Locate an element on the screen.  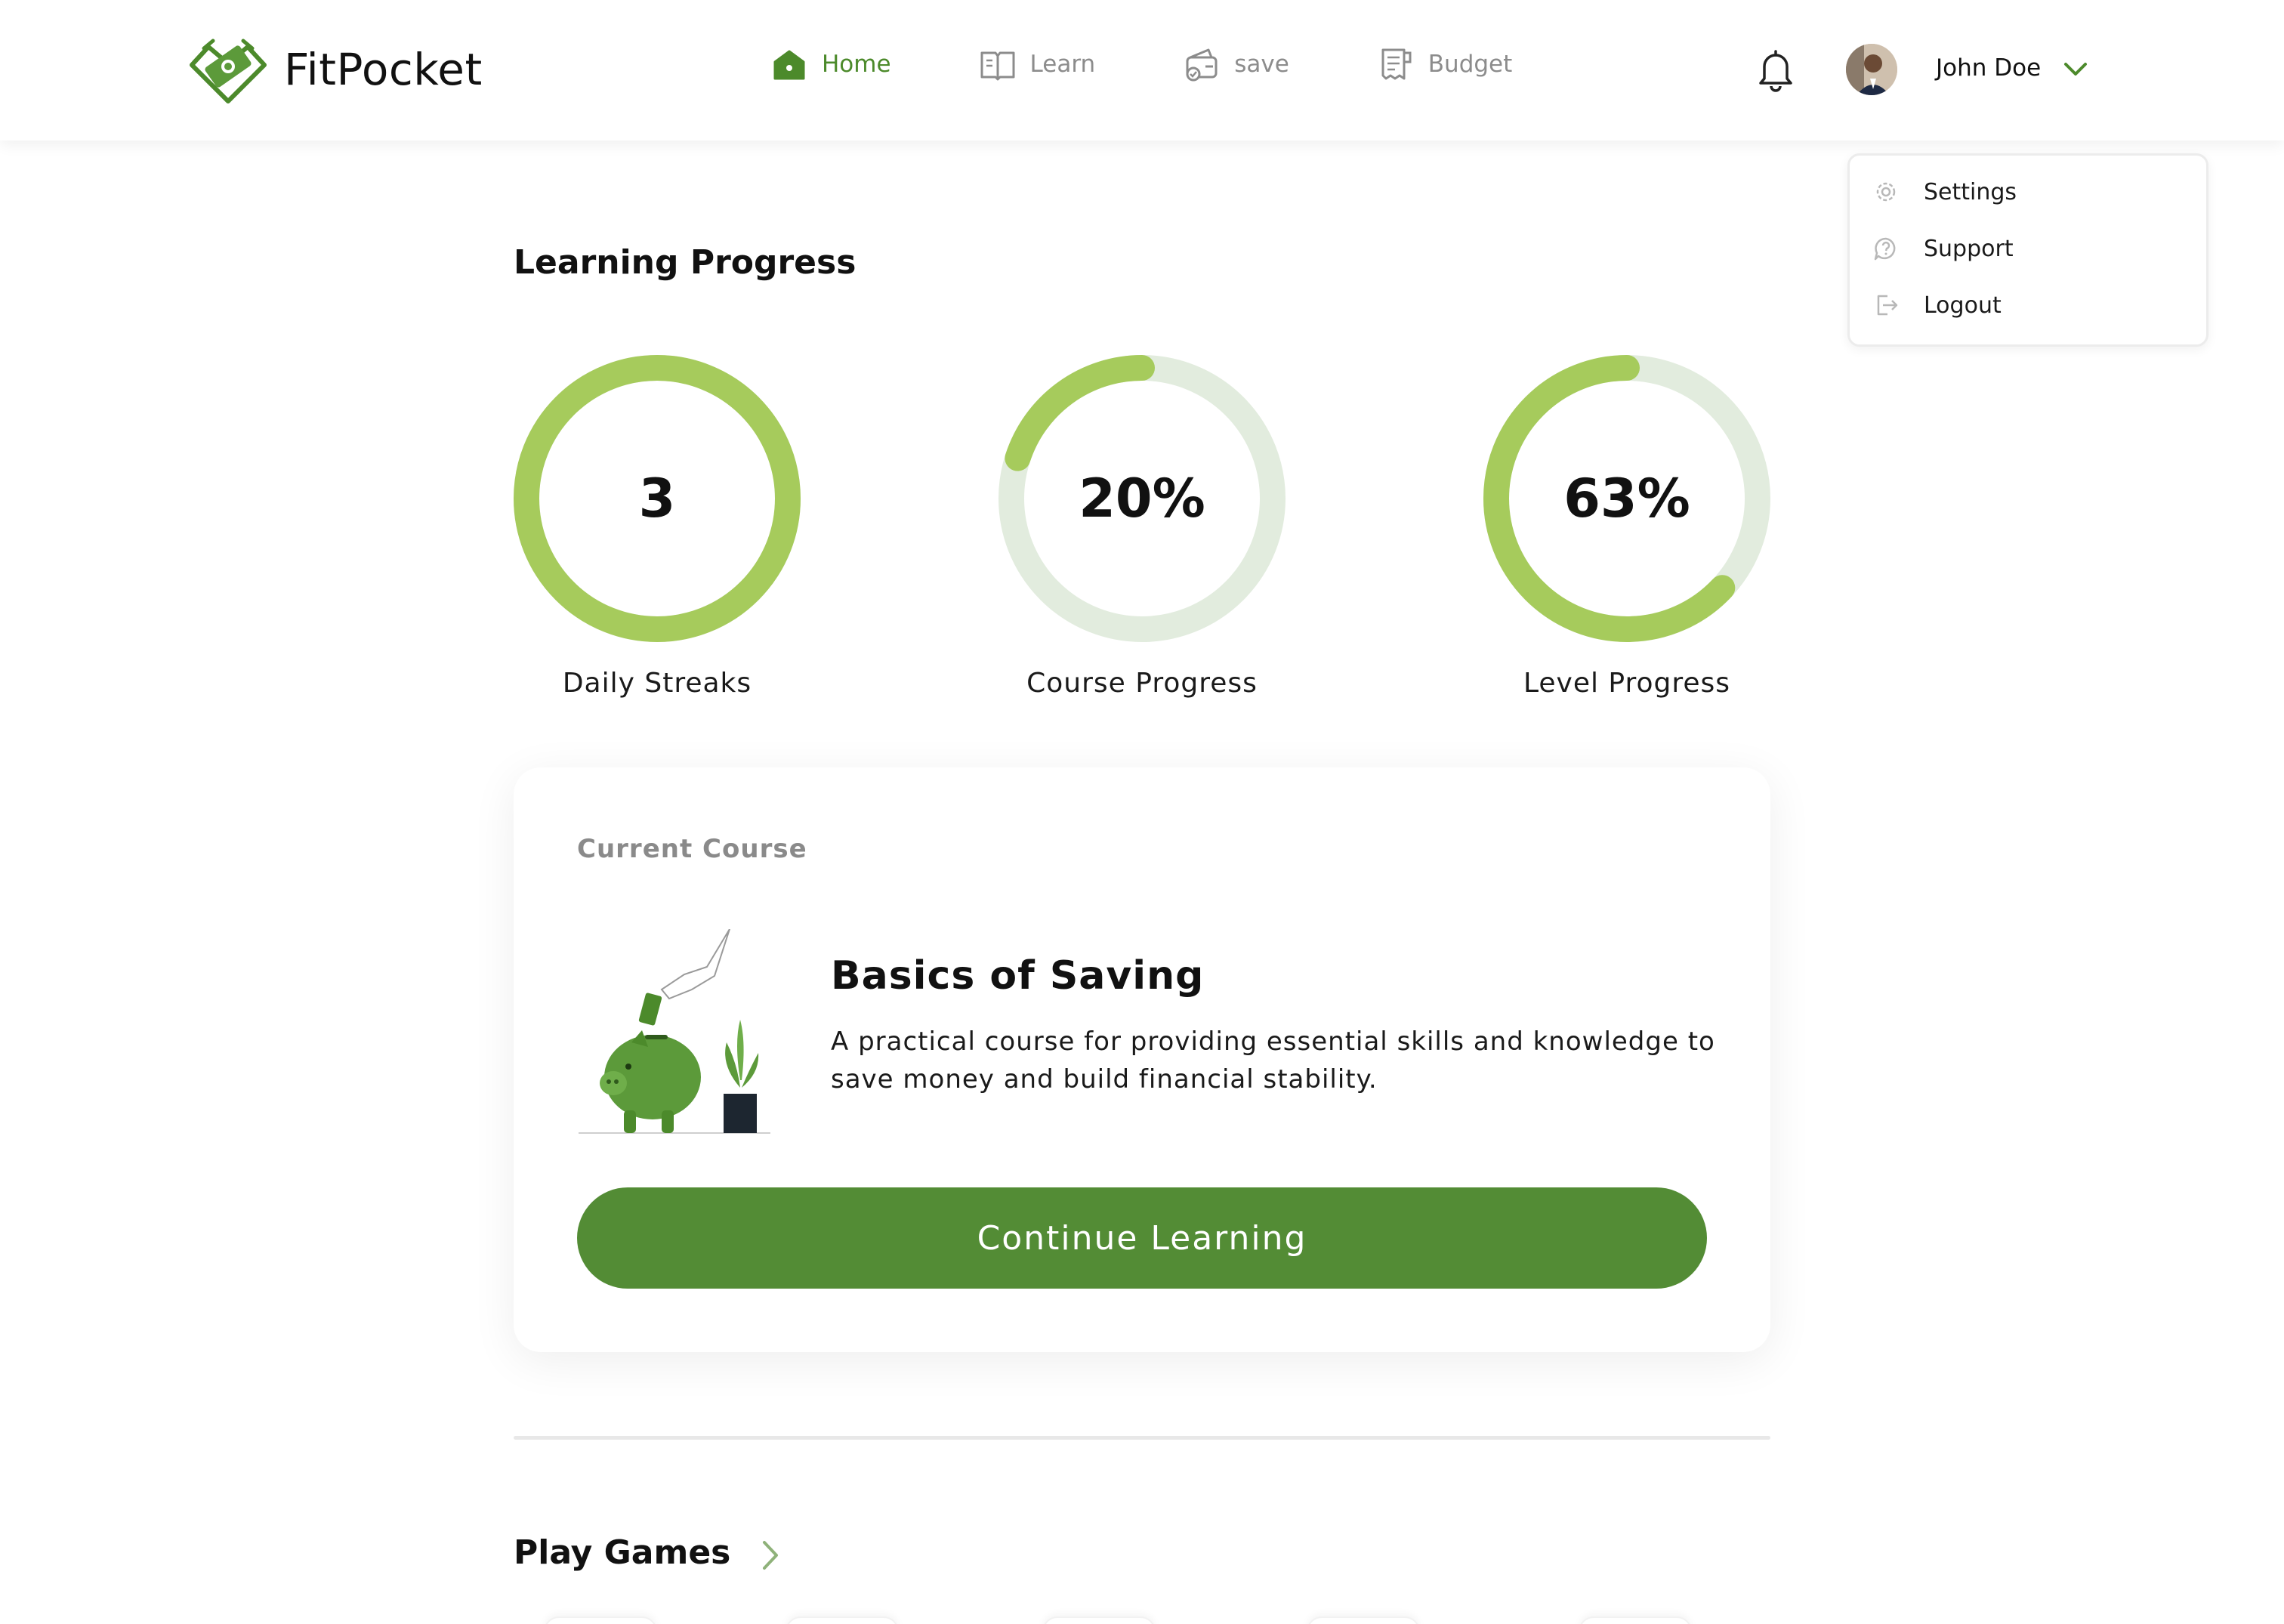
menu-item-logout: Logout is located at coordinates (1937, 305).